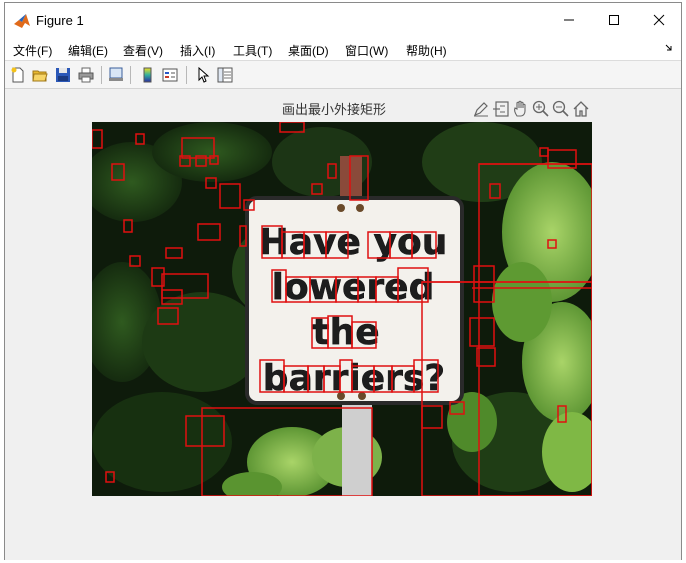 The width and height of the screenshot is (686, 563). I want to click on window-title: Figure 1, so click(60, 20).